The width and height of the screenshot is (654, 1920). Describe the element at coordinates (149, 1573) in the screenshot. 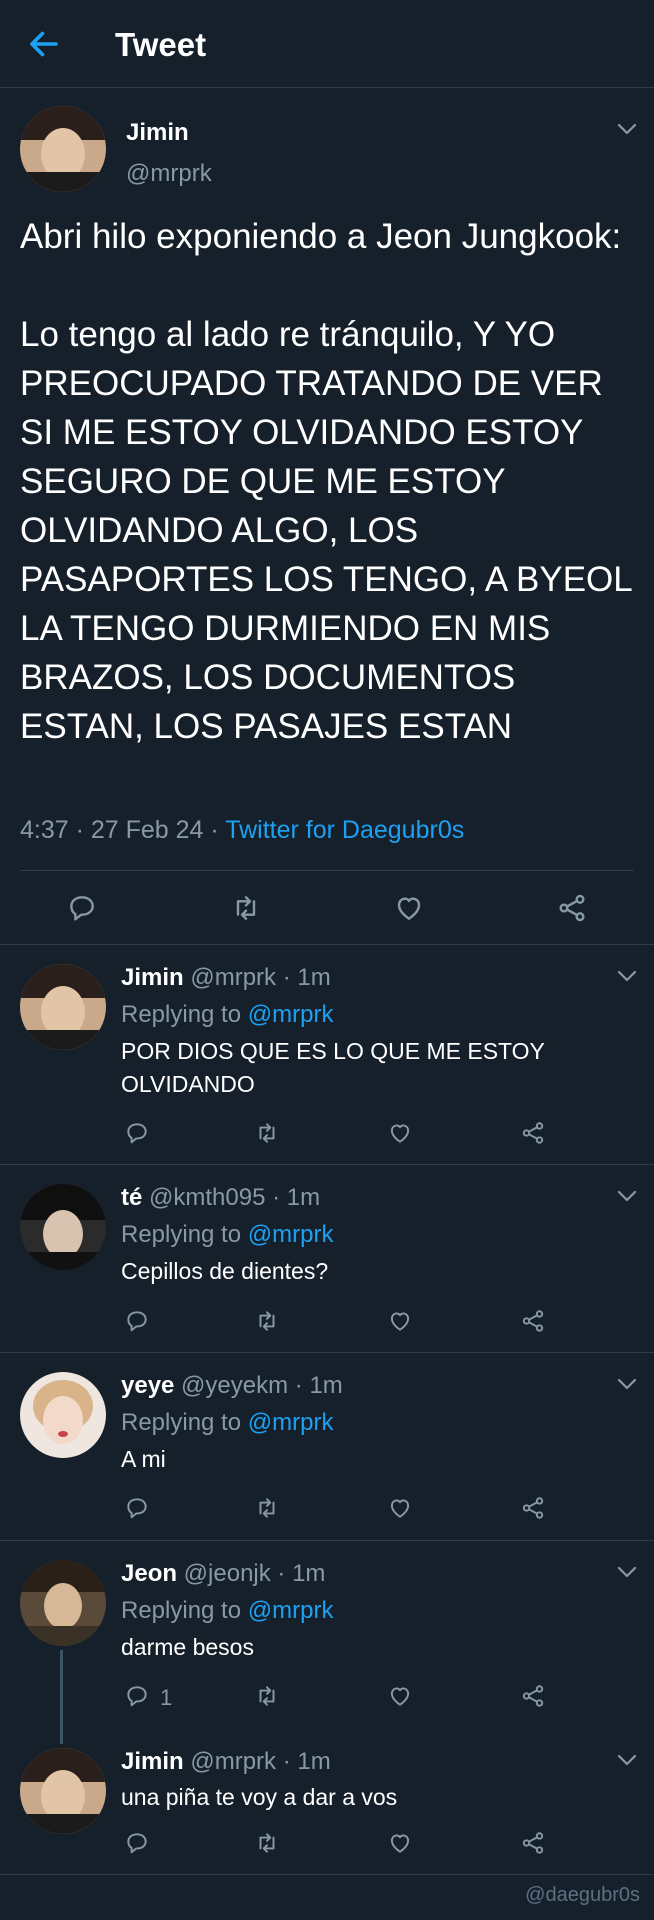

I see `author-name: Jeon` at that location.